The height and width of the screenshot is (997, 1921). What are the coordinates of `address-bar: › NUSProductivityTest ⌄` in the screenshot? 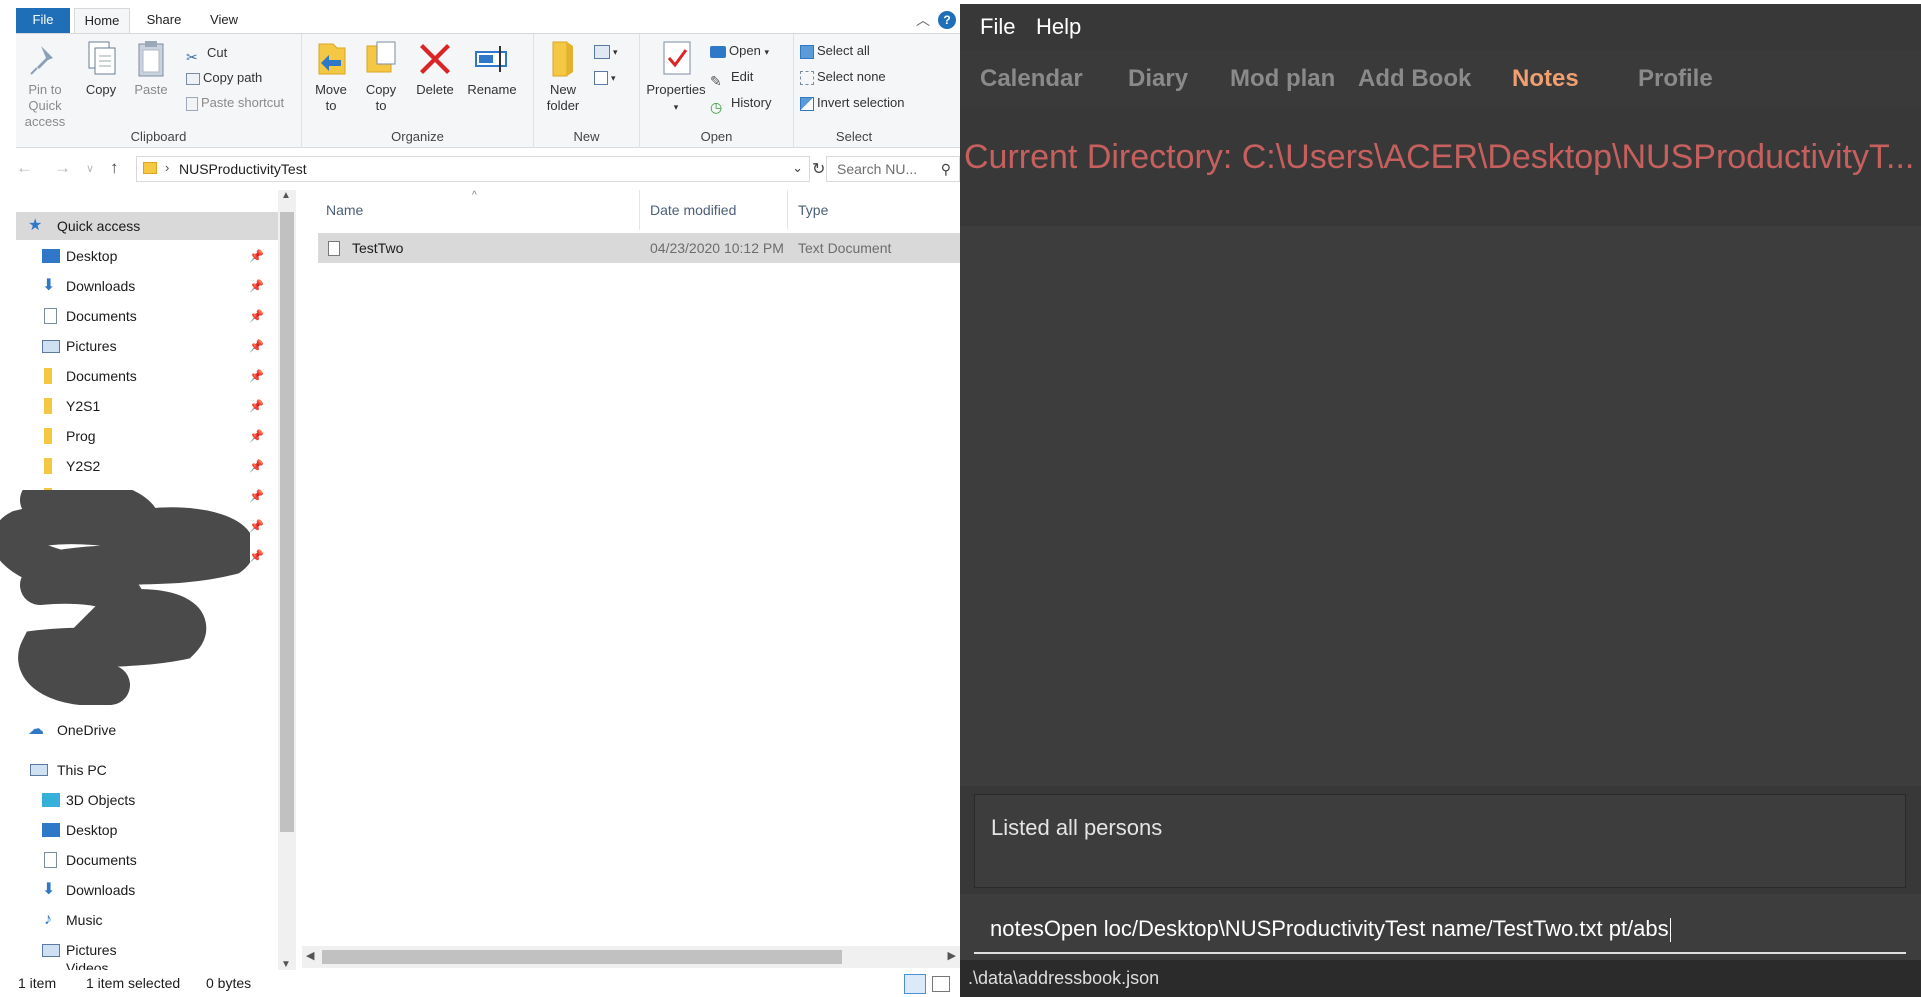 It's located at (473, 169).